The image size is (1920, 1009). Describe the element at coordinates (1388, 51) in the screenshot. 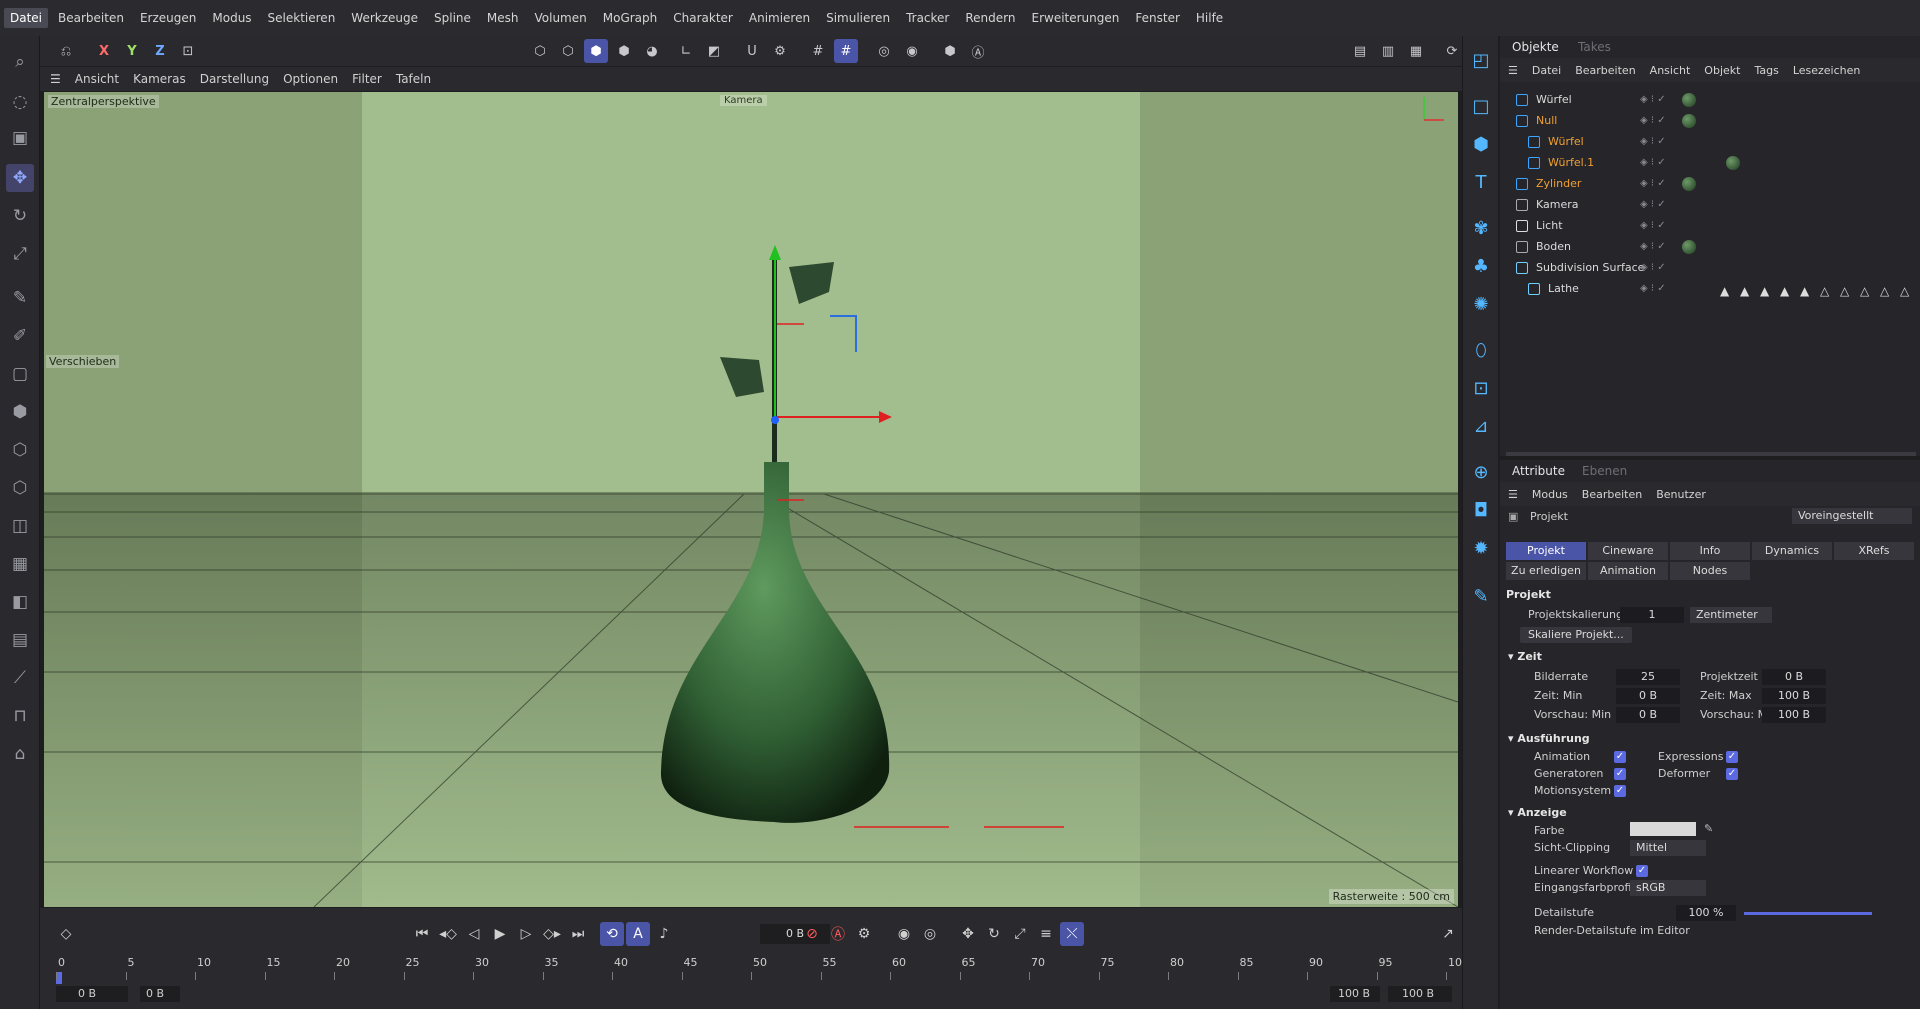

I see `render-view-icon: ▥` at that location.